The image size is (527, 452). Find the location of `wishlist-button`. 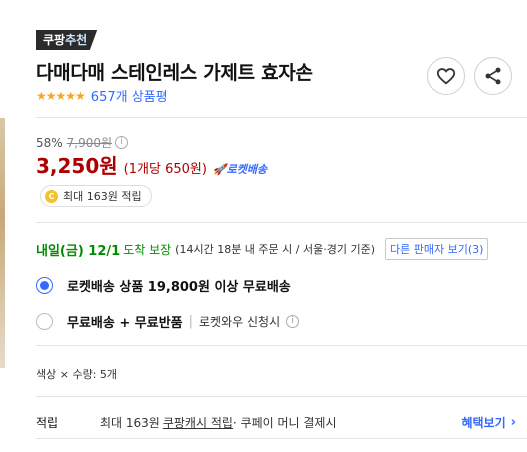

wishlist-button is located at coordinates (446, 76).